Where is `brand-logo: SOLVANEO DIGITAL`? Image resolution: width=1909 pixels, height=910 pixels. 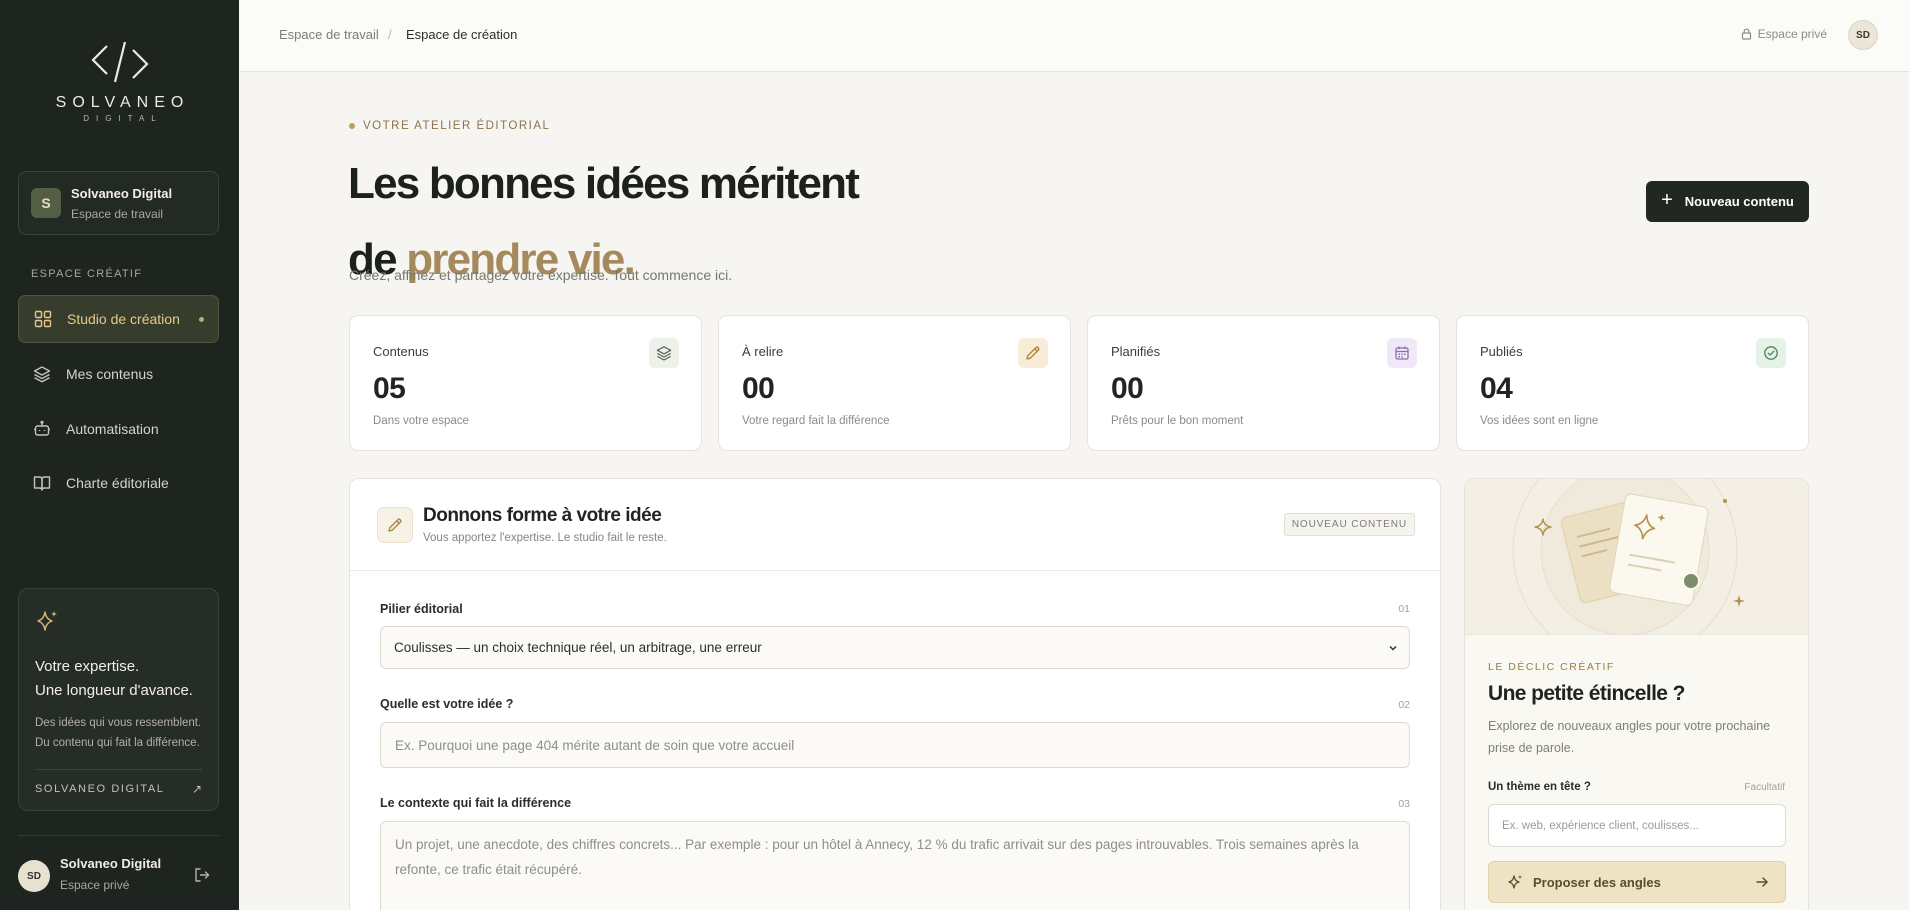 brand-logo: SOLVANEO DIGITAL is located at coordinates (119, 80).